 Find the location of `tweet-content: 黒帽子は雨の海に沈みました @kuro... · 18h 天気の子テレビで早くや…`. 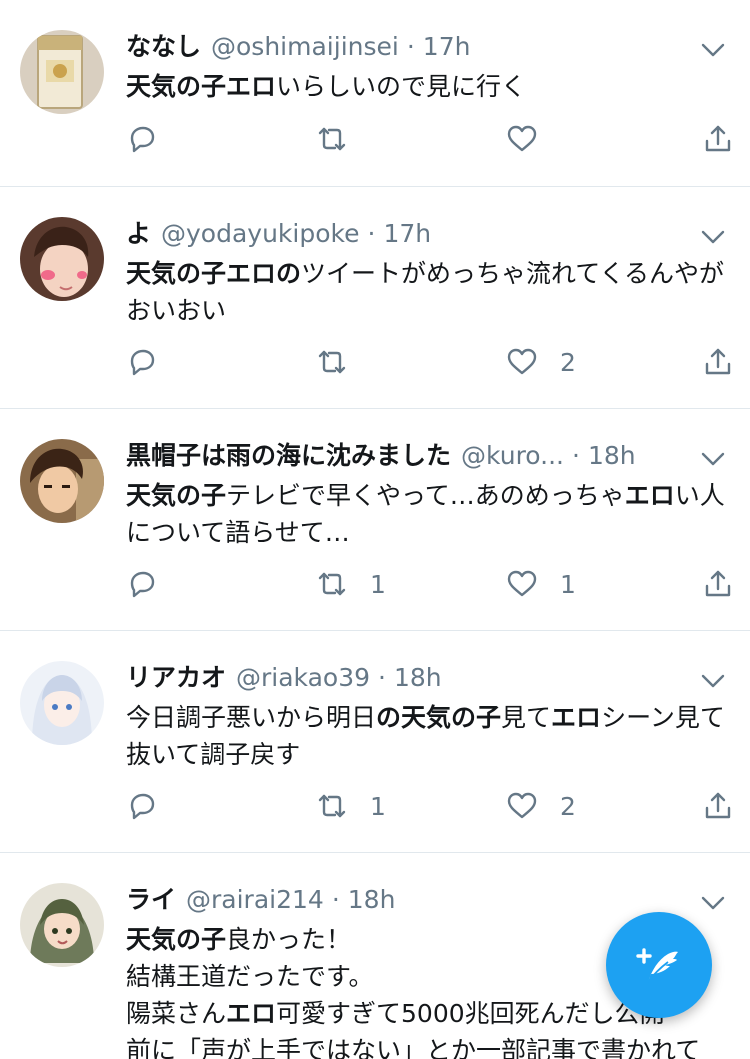

tweet-content: 黒帽子は雨の海に沈みました @kuro... · 18h 天気の子テレビで早くや… is located at coordinates (427, 494).